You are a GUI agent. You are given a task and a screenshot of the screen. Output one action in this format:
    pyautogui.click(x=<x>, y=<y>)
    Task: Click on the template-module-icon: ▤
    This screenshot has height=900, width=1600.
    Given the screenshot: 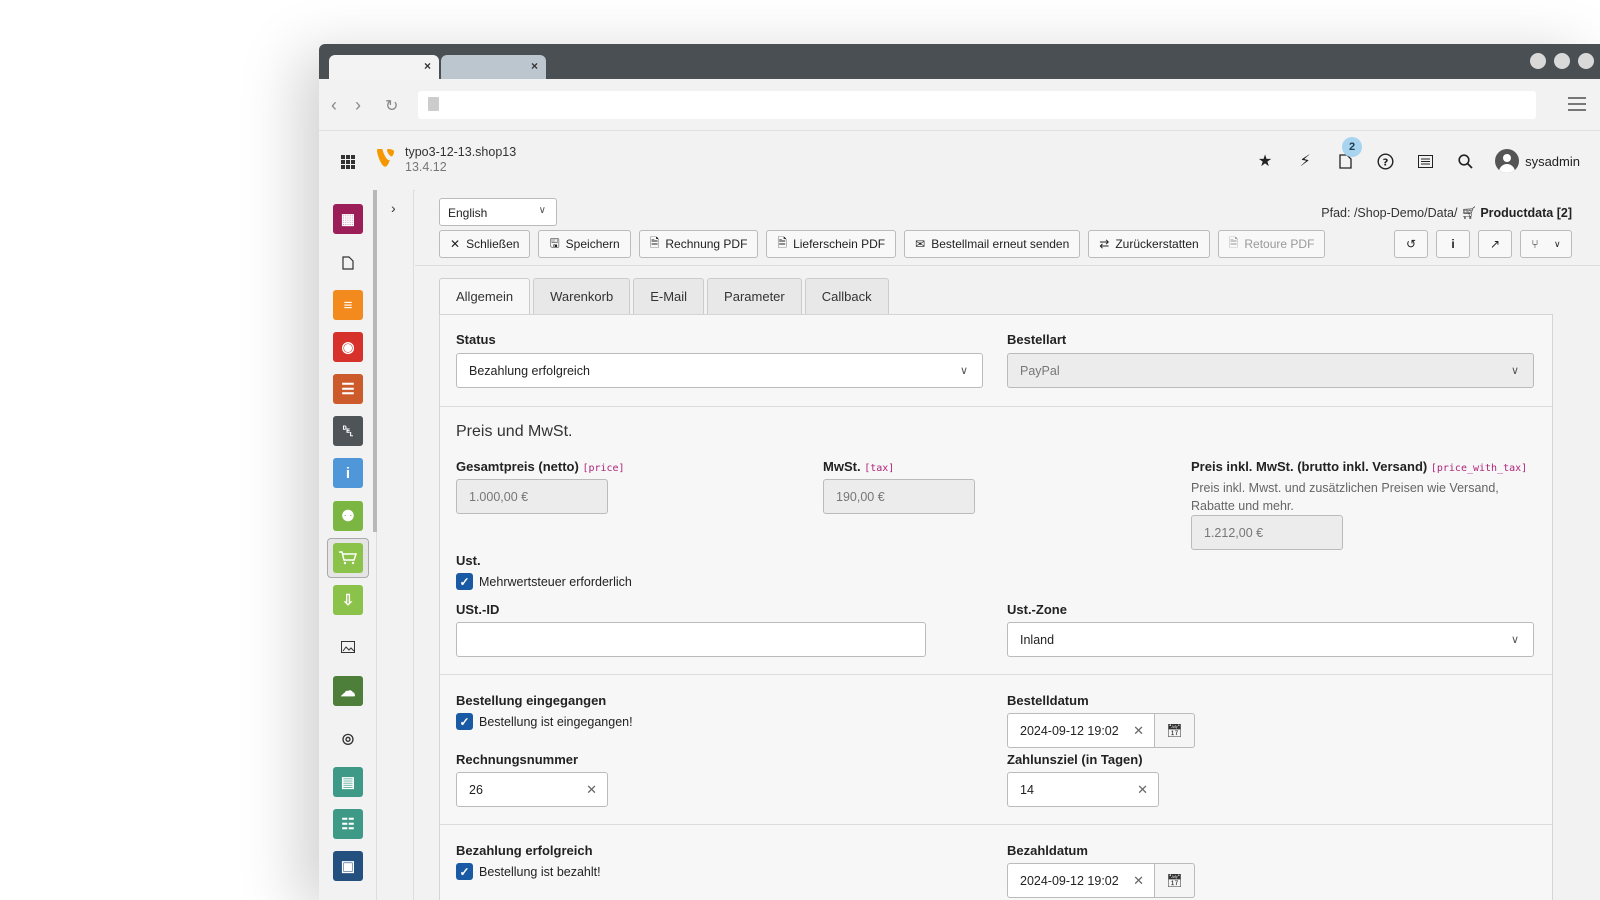 What is the action you would take?
    pyautogui.click(x=348, y=782)
    